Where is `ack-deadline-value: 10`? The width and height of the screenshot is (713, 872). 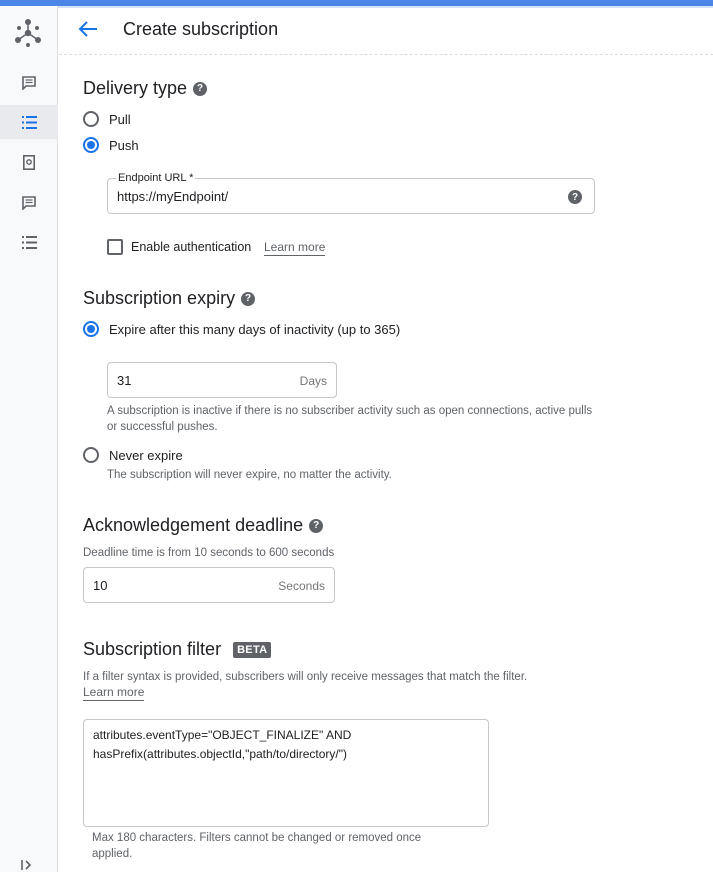 ack-deadline-value: 10 is located at coordinates (100, 585).